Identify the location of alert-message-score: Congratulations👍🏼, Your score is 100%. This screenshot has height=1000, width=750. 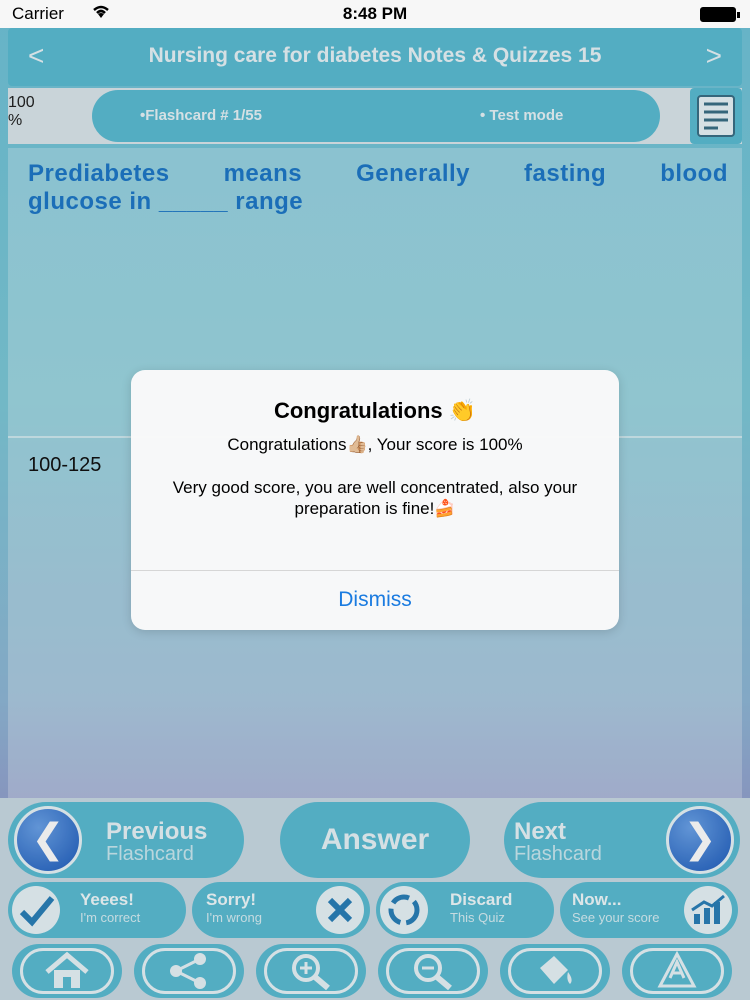
(375, 444).